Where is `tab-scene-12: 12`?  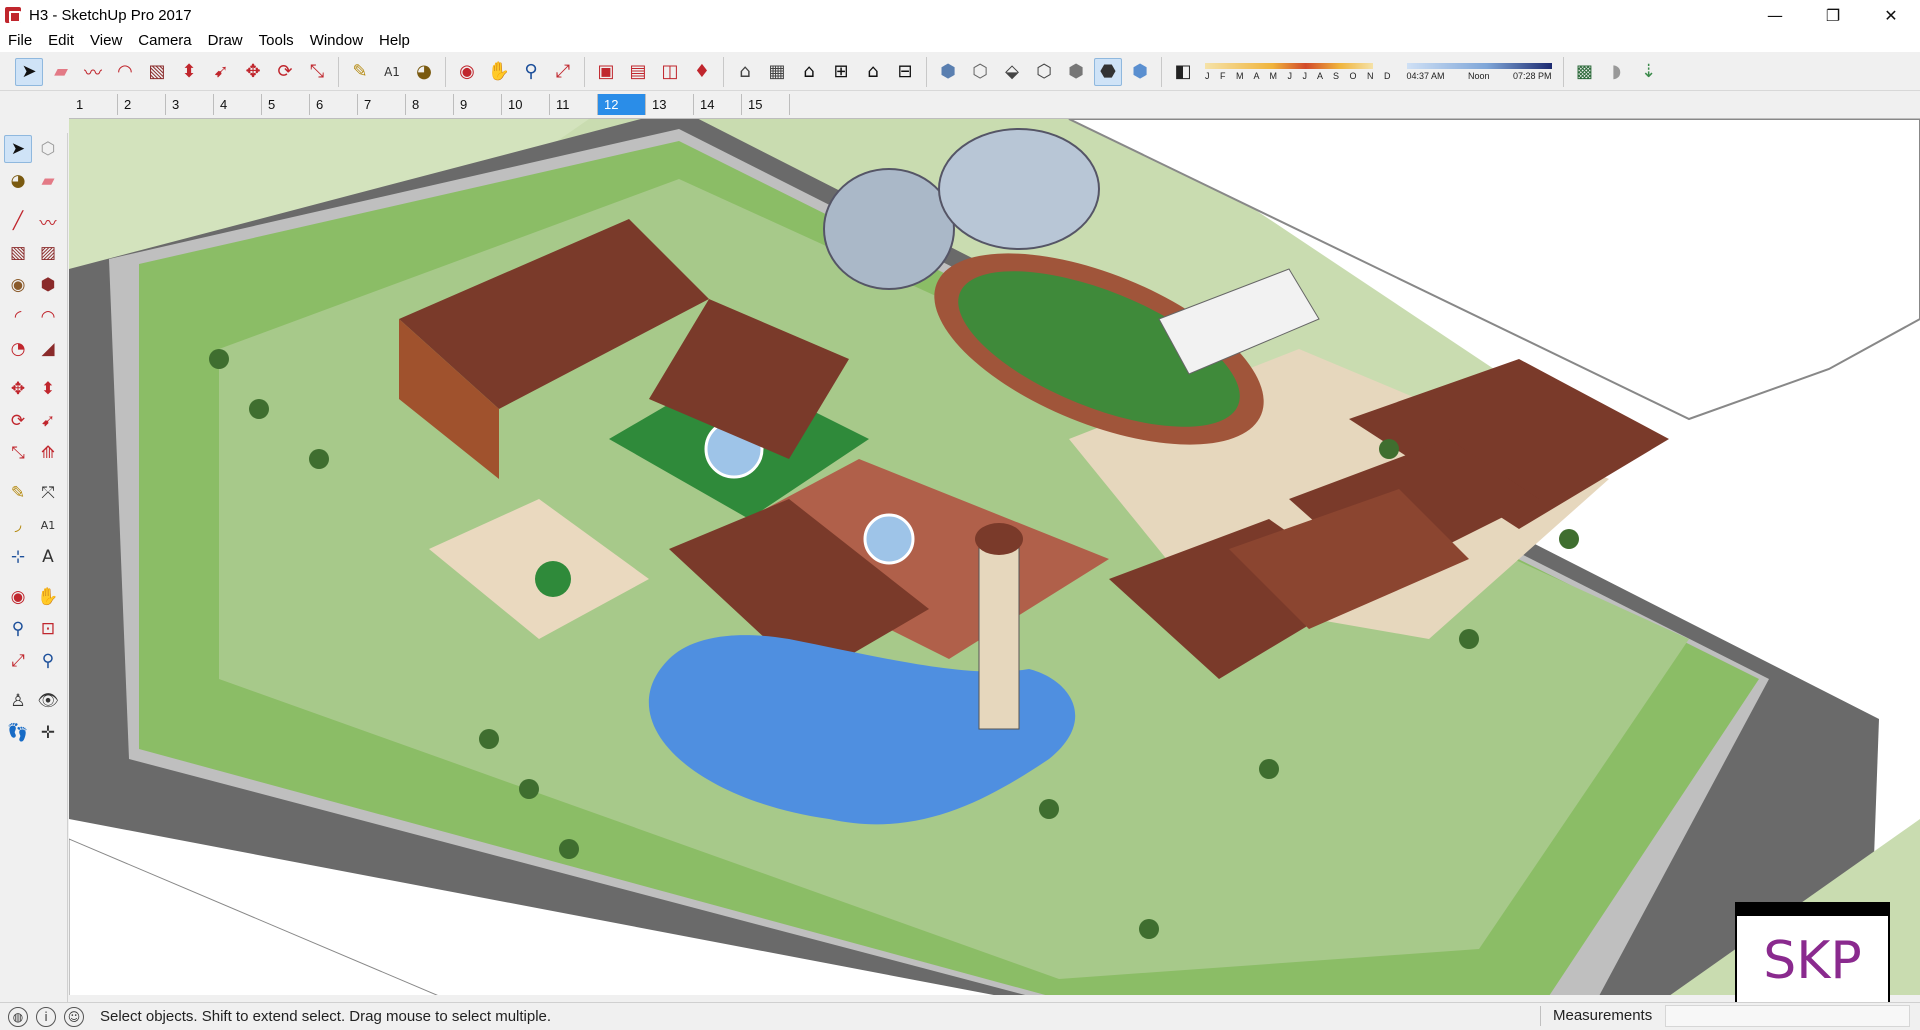 tab-scene-12: 12 is located at coordinates (622, 104).